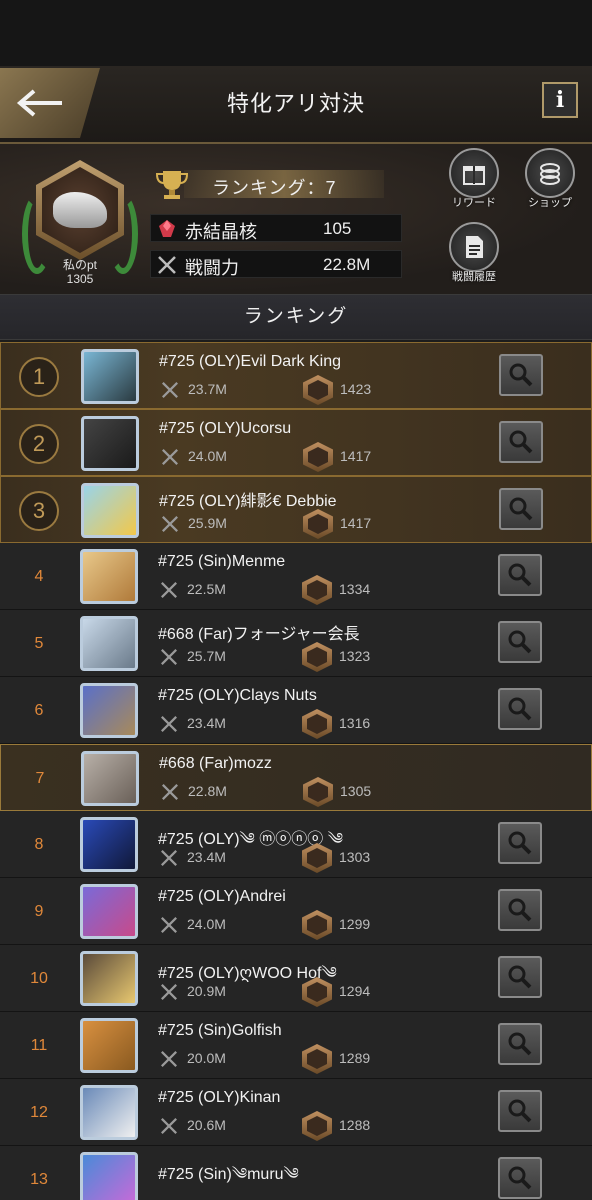 The width and height of the screenshot is (592, 1200). Describe the element at coordinates (296, 710) in the screenshot. I see `ranking-row: 6 #725 (OLY)Clays Nuts 23.4M 1316` at that location.